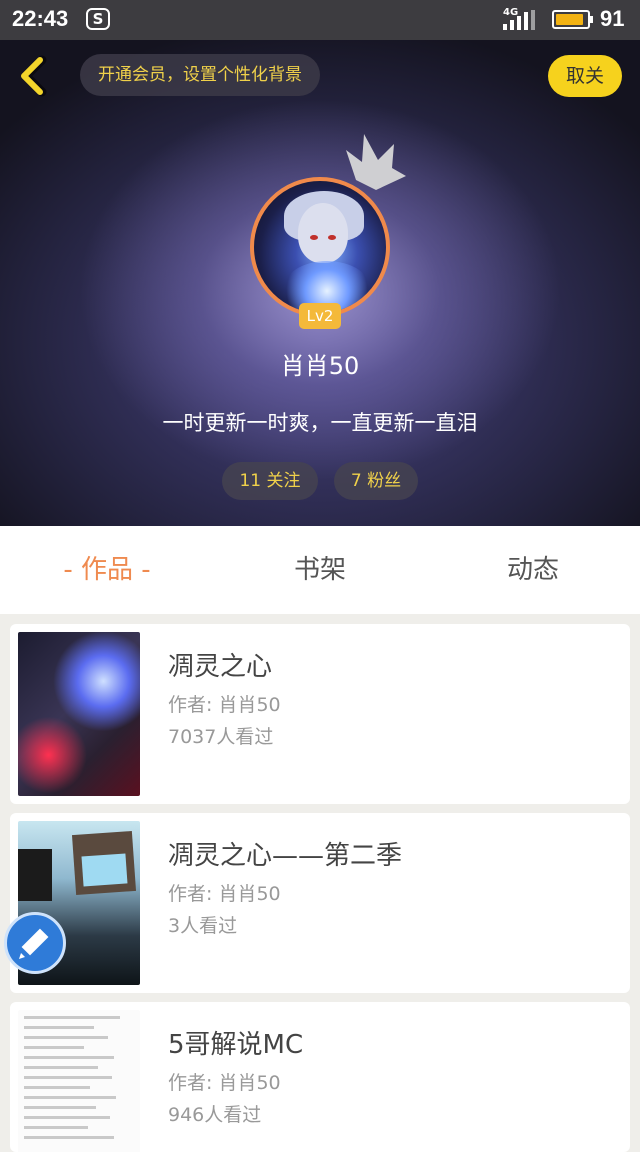 Image resolution: width=640 pixels, height=1152 pixels. I want to click on work-title: 凋灵之心——第二季, so click(285, 856).